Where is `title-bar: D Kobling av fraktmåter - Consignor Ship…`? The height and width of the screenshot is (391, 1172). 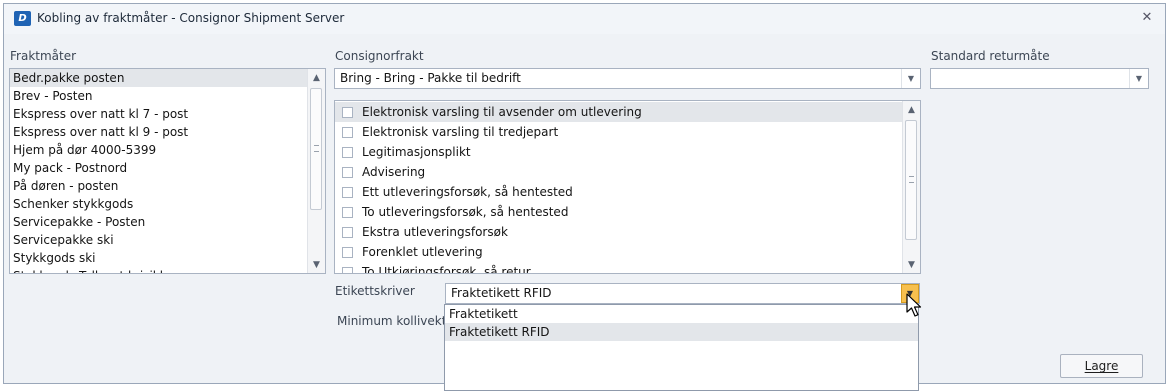
title-bar: D Kobling av fraktmåter - Consignor Ship… is located at coordinates (584, 19).